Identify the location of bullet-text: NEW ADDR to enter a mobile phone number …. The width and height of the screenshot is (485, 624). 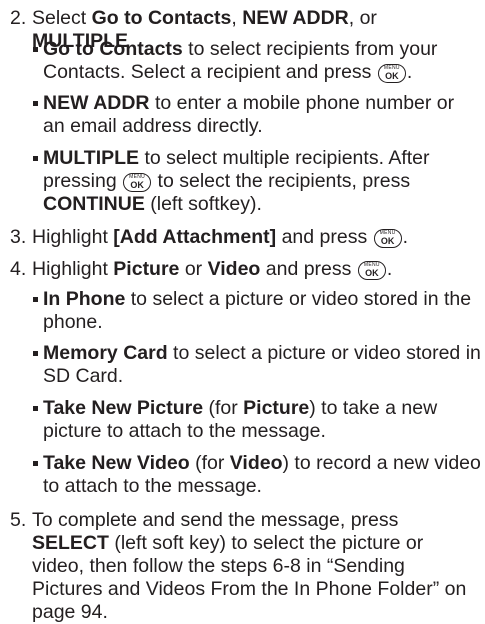
(249, 114).